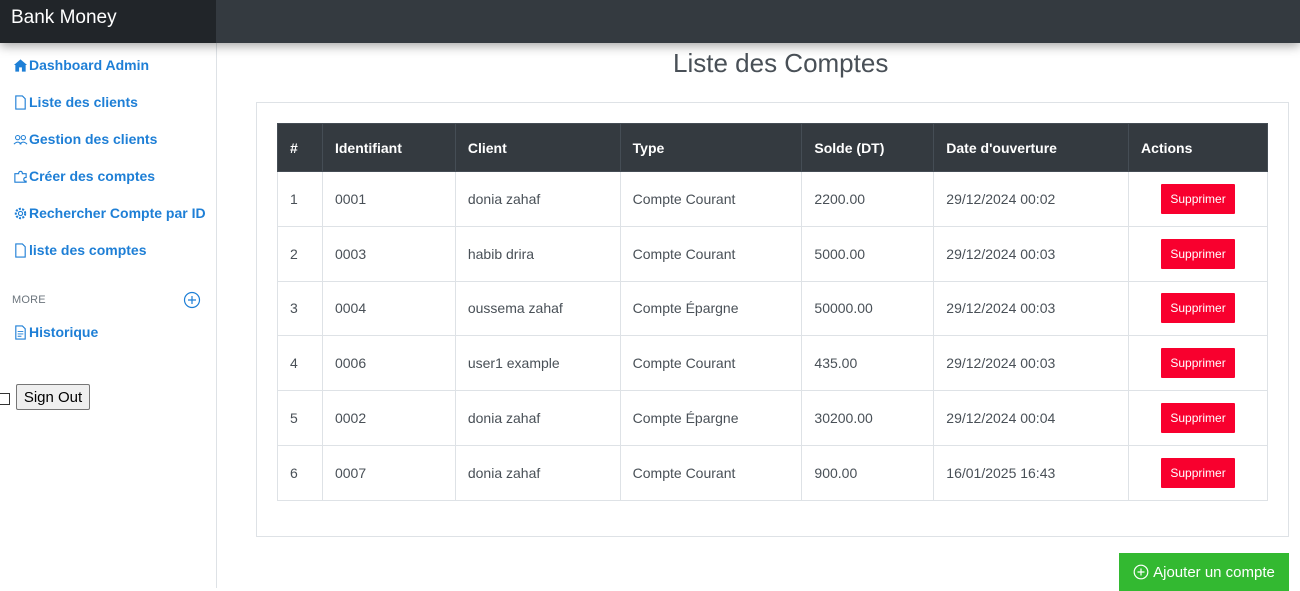 This screenshot has height=591, width=1300. What do you see at coordinates (5, 399) in the screenshot?
I see `signout-checkbox` at bounding box center [5, 399].